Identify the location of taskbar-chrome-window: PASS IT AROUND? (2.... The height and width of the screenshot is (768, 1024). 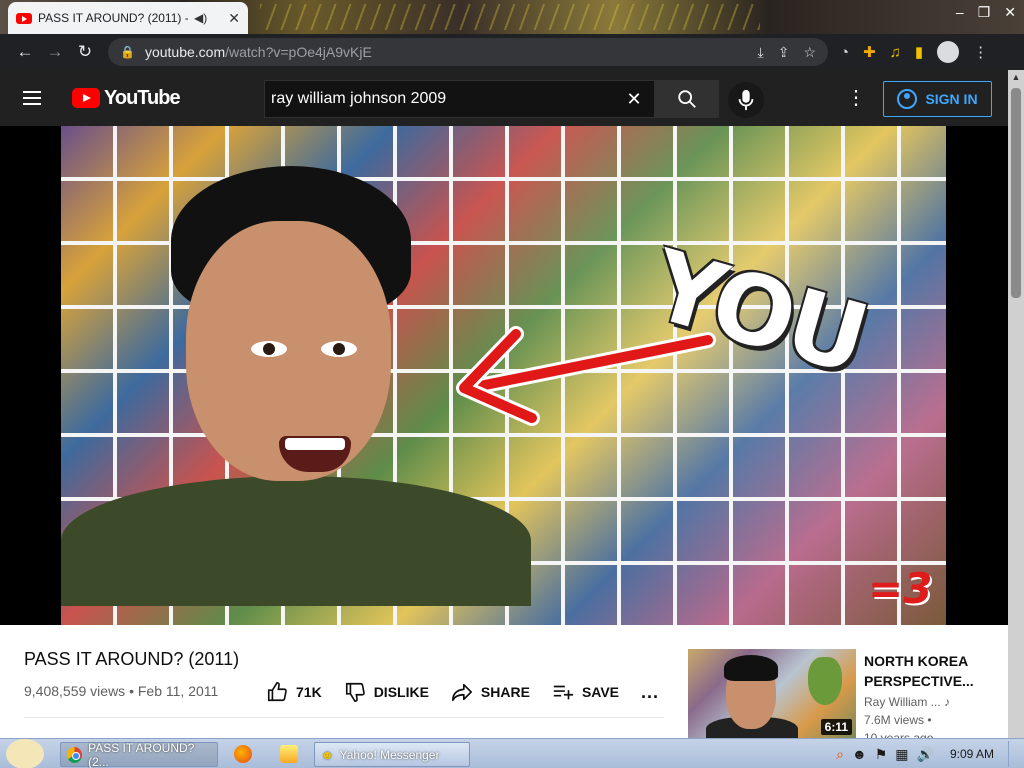
(139, 754).